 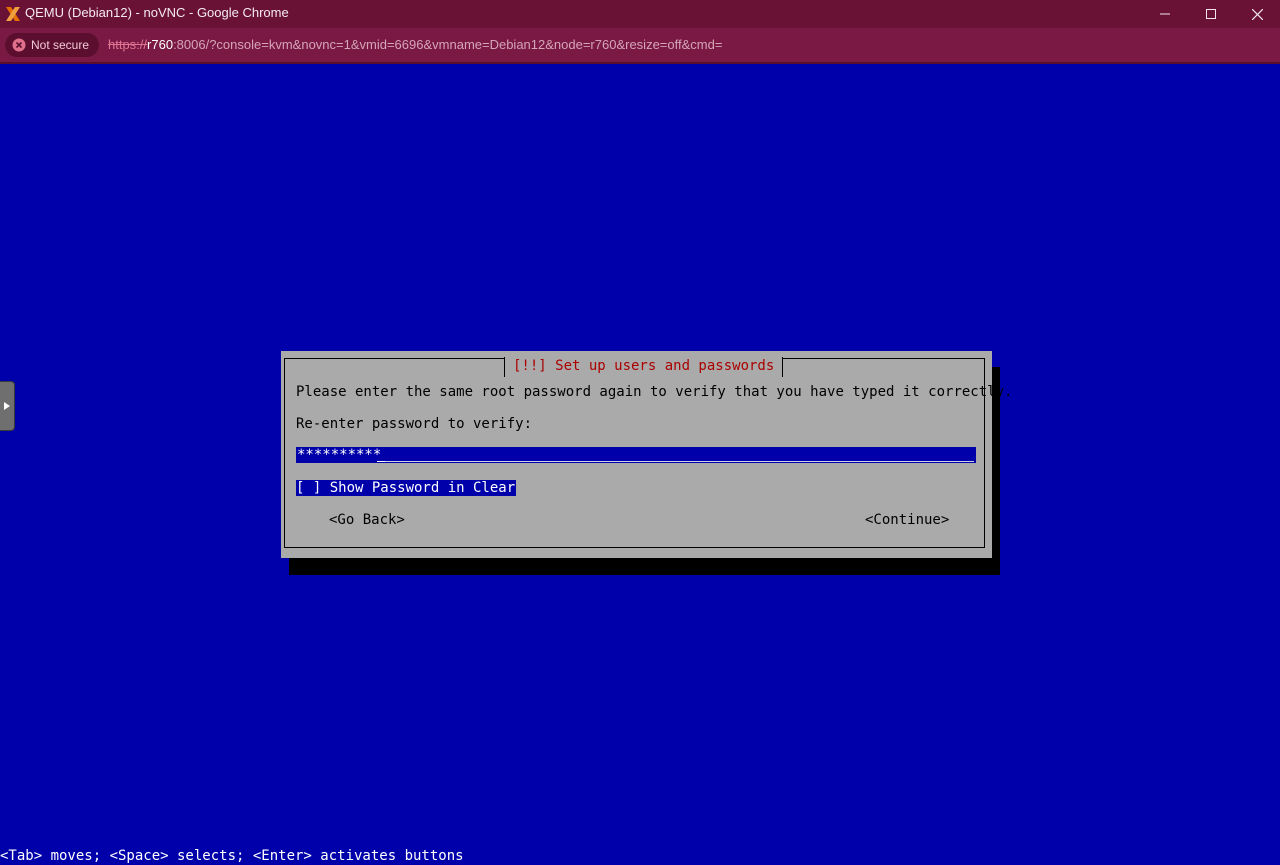 I want to click on url-host: r760, so click(x=160, y=44).